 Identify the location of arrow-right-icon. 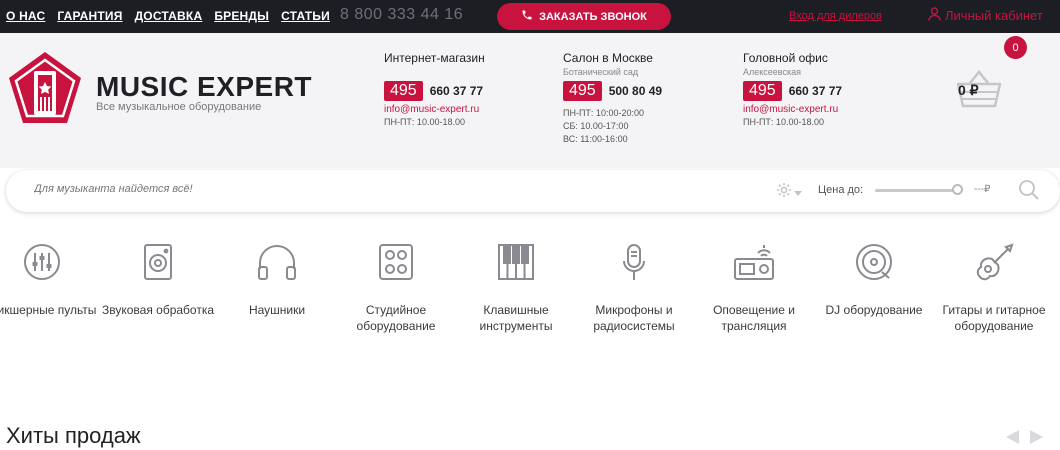
(1037, 439).